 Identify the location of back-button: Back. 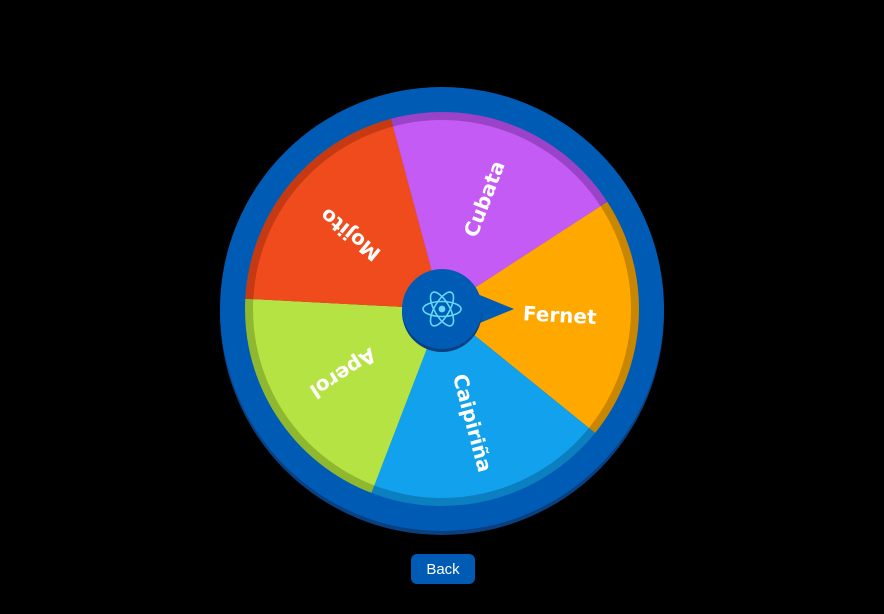
(443, 569).